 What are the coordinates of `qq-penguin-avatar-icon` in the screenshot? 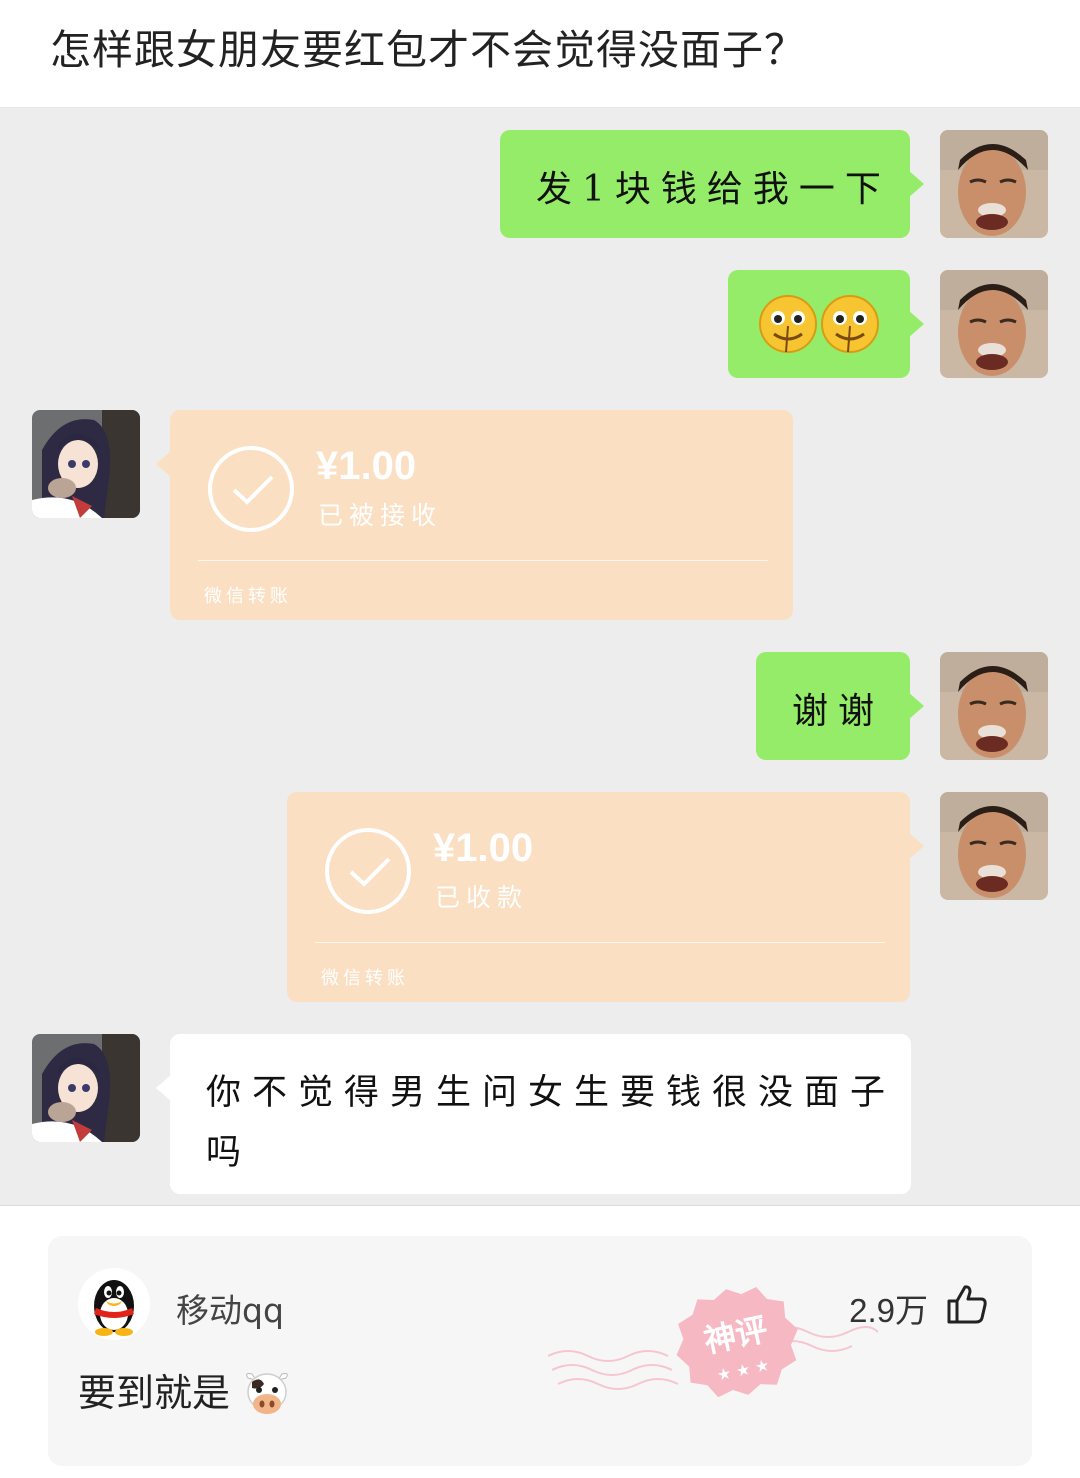 It's located at (114, 1304).